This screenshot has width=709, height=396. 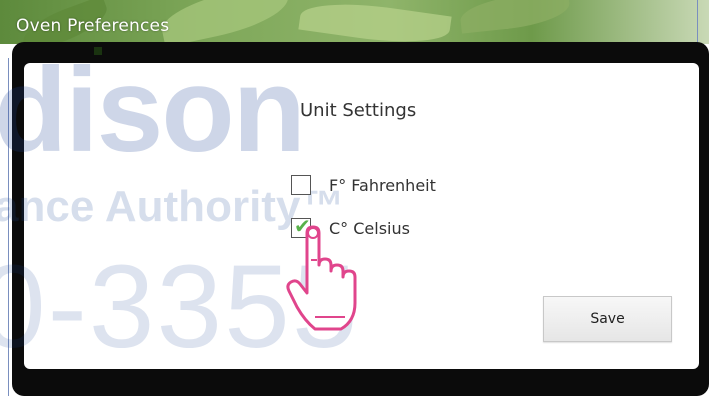 I want to click on save-button: Save, so click(x=607, y=319).